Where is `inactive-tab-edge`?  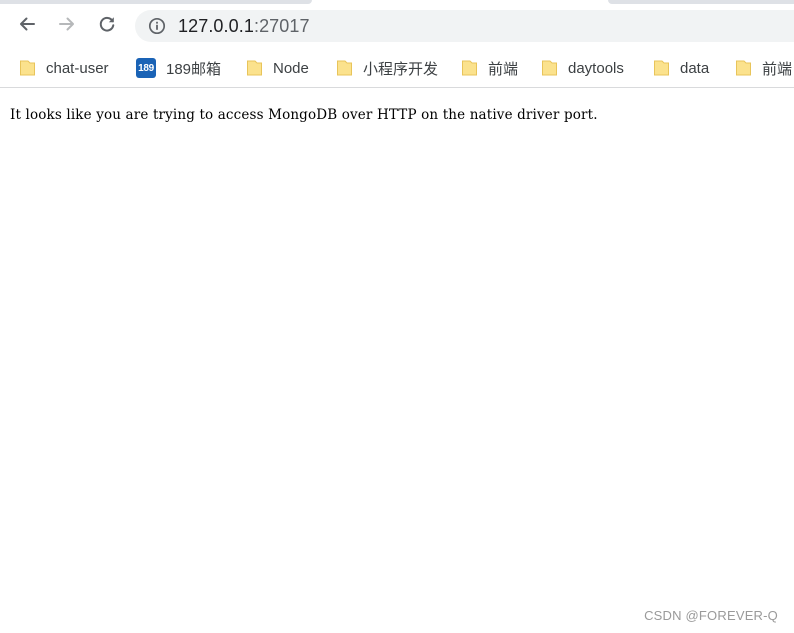 inactive-tab-edge is located at coordinates (701, 2).